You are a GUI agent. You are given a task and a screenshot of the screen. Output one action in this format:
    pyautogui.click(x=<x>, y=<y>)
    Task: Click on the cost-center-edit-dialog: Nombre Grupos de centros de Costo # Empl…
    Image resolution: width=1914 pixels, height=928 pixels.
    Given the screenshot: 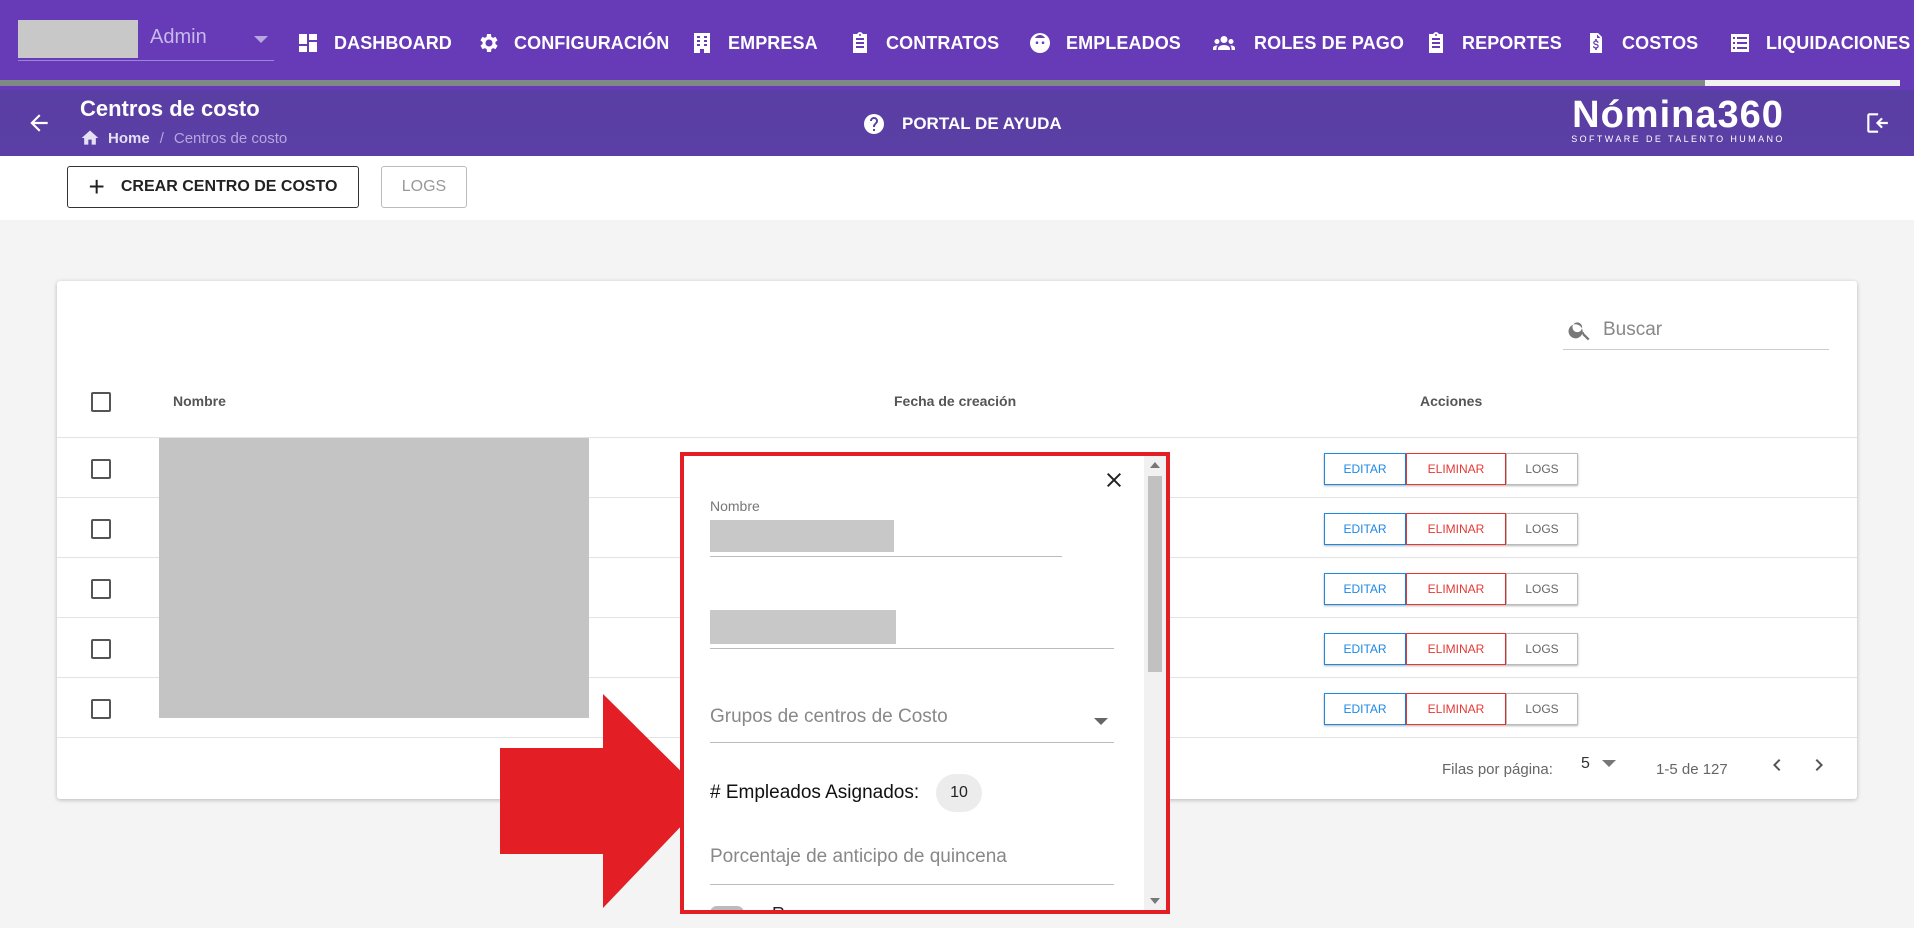 What is the action you would take?
    pyautogui.click(x=925, y=683)
    